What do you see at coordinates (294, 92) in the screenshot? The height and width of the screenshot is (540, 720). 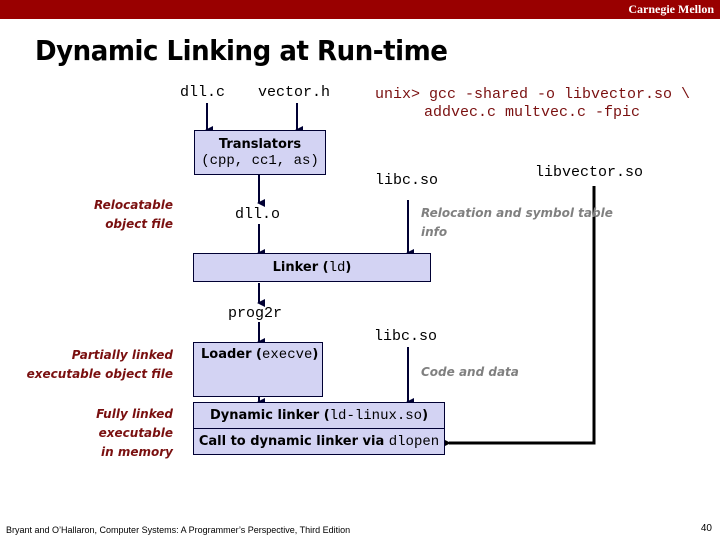 I see `file-vector-h: vector.h` at bounding box center [294, 92].